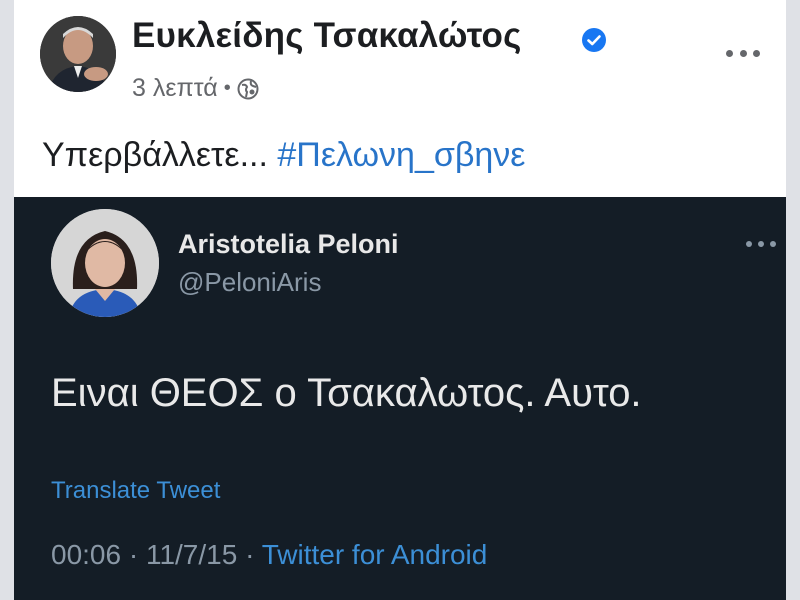 Image resolution: width=800 pixels, height=600 pixels. What do you see at coordinates (743, 53) in the screenshot?
I see `more-options-icon` at bounding box center [743, 53].